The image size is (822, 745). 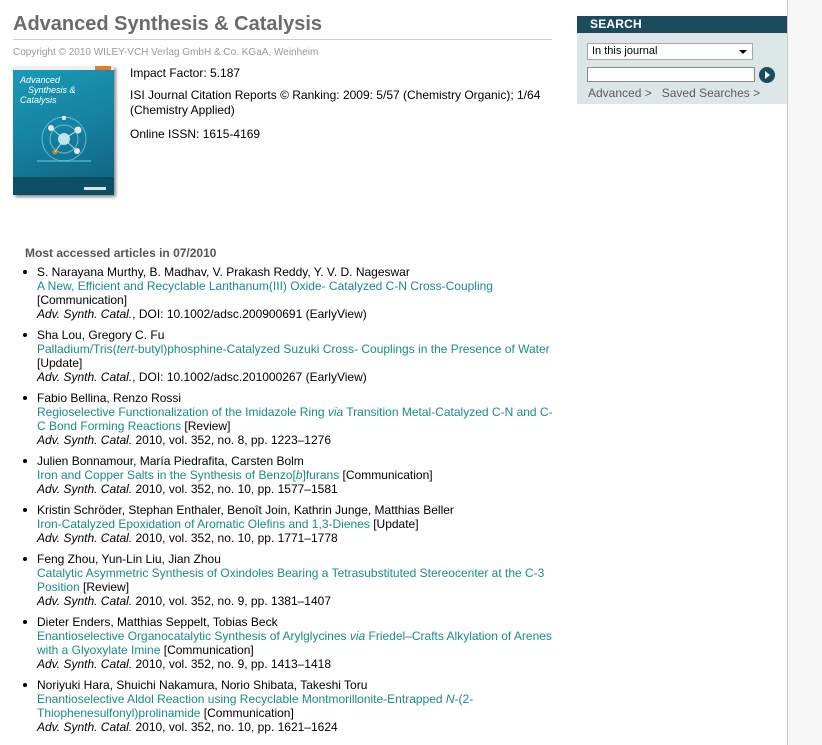 I want to click on article-authors: Sha Lou, Gregory C. Fu, so click(x=101, y=335).